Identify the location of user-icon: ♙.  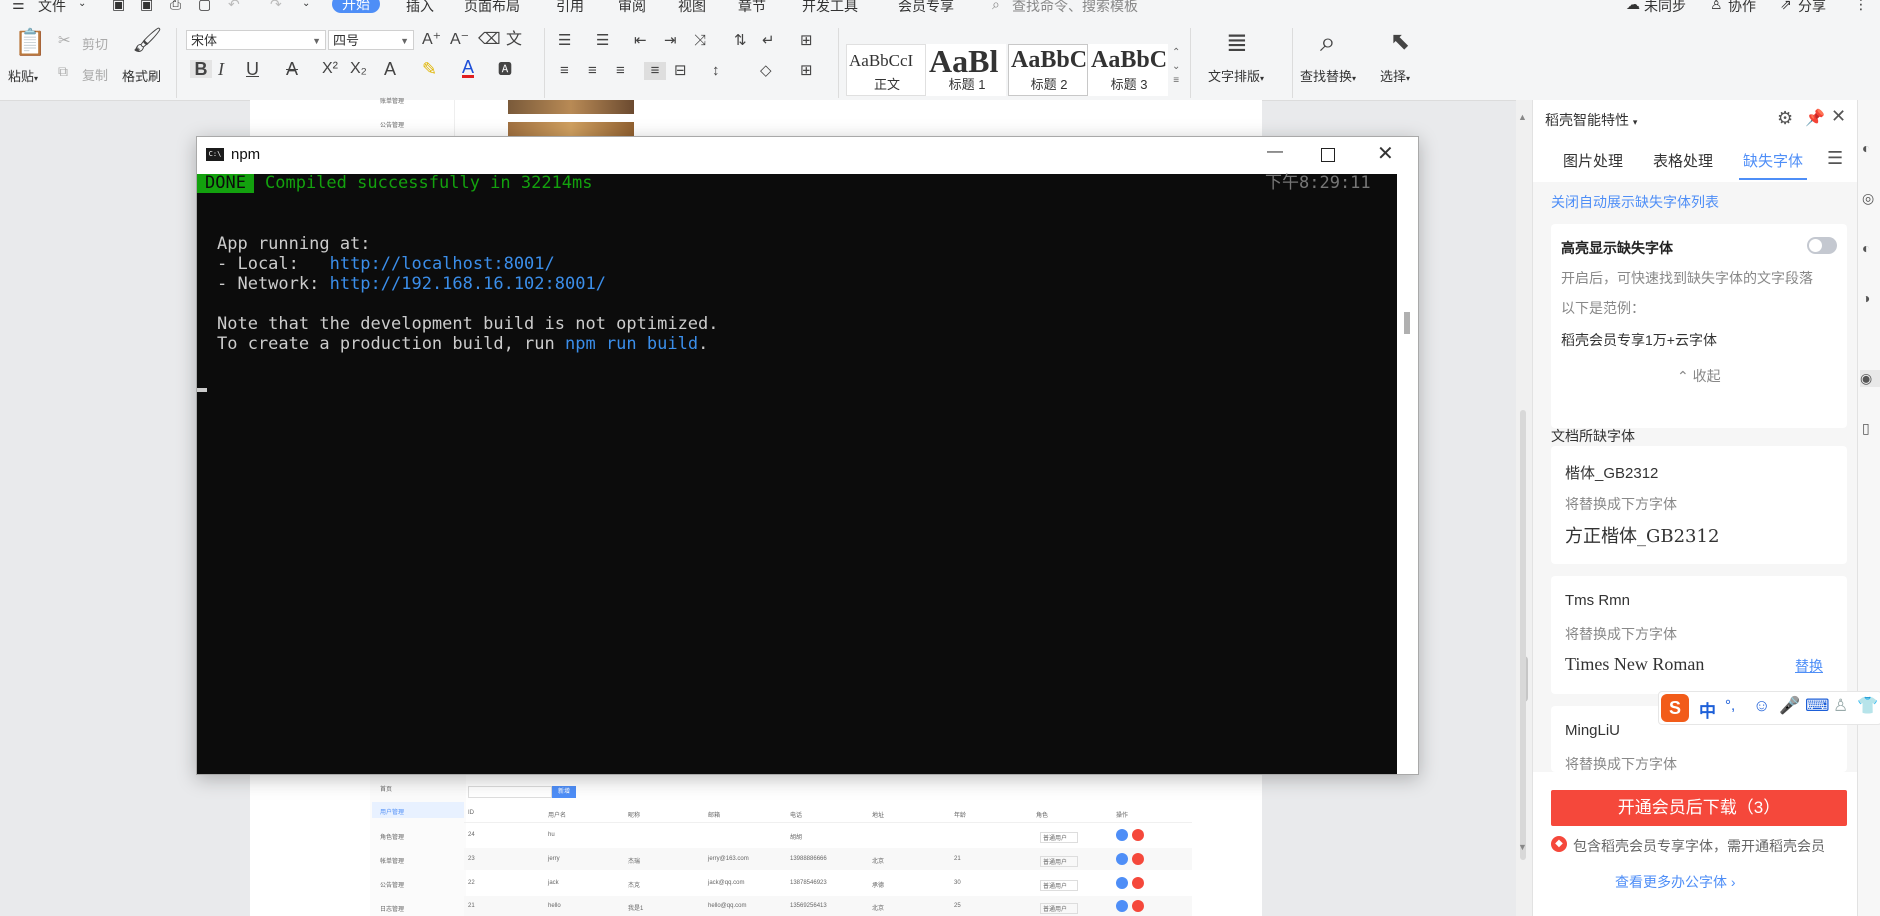
(1840, 706).